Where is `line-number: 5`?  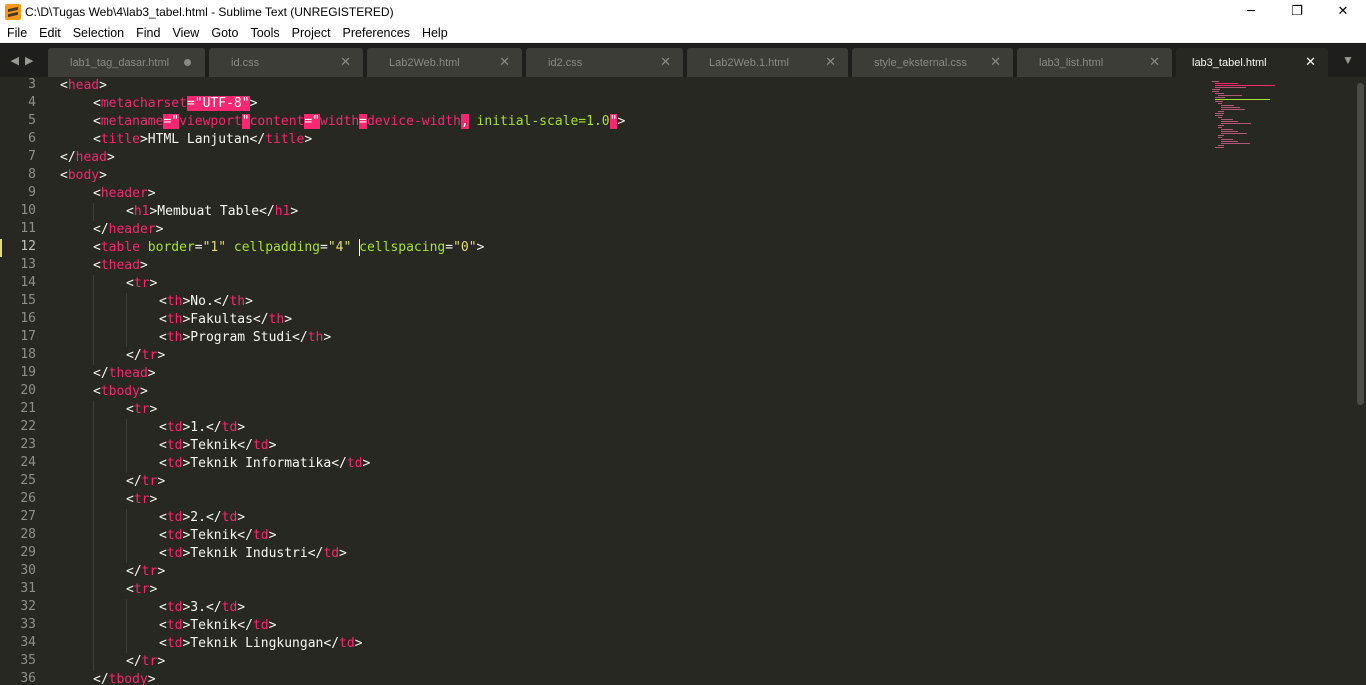
line-number: 5 is located at coordinates (32, 120).